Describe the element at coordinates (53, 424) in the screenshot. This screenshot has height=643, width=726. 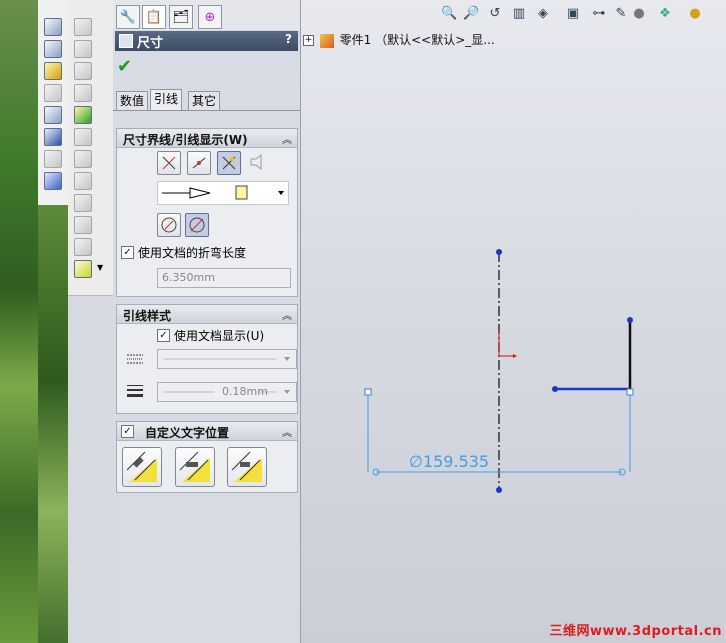
I see `desktop-background-lower` at that location.